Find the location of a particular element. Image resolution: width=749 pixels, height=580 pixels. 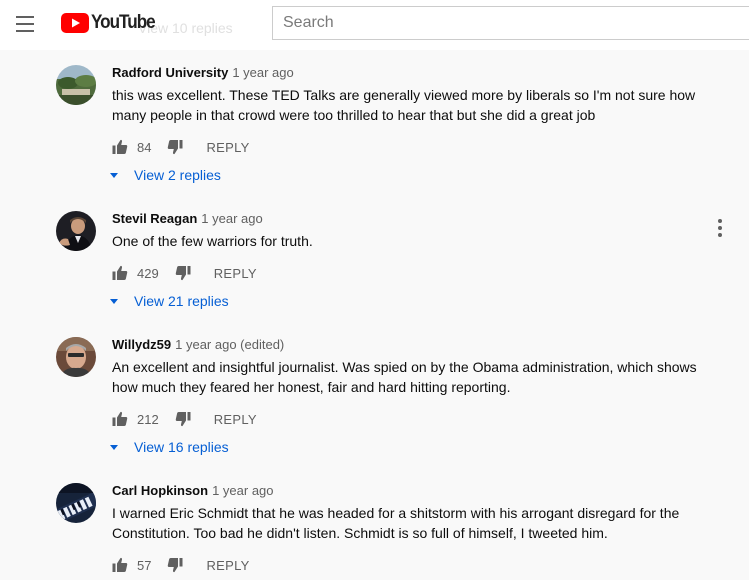

comment-header: Stevil Reagan 1 year ago is located at coordinates (187, 219).